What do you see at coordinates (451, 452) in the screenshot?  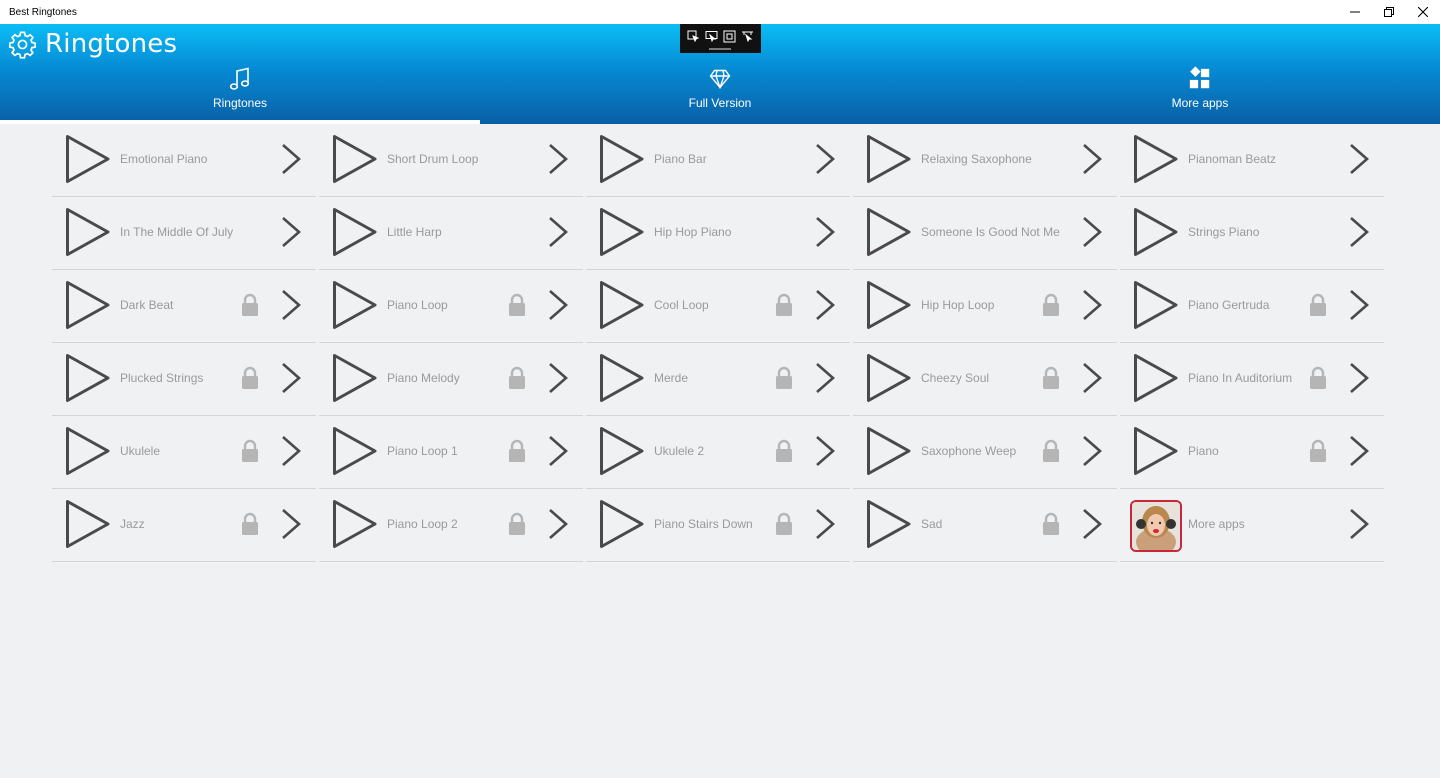 I see `ringtone-tile: Piano Loop 1` at bounding box center [451, 452].